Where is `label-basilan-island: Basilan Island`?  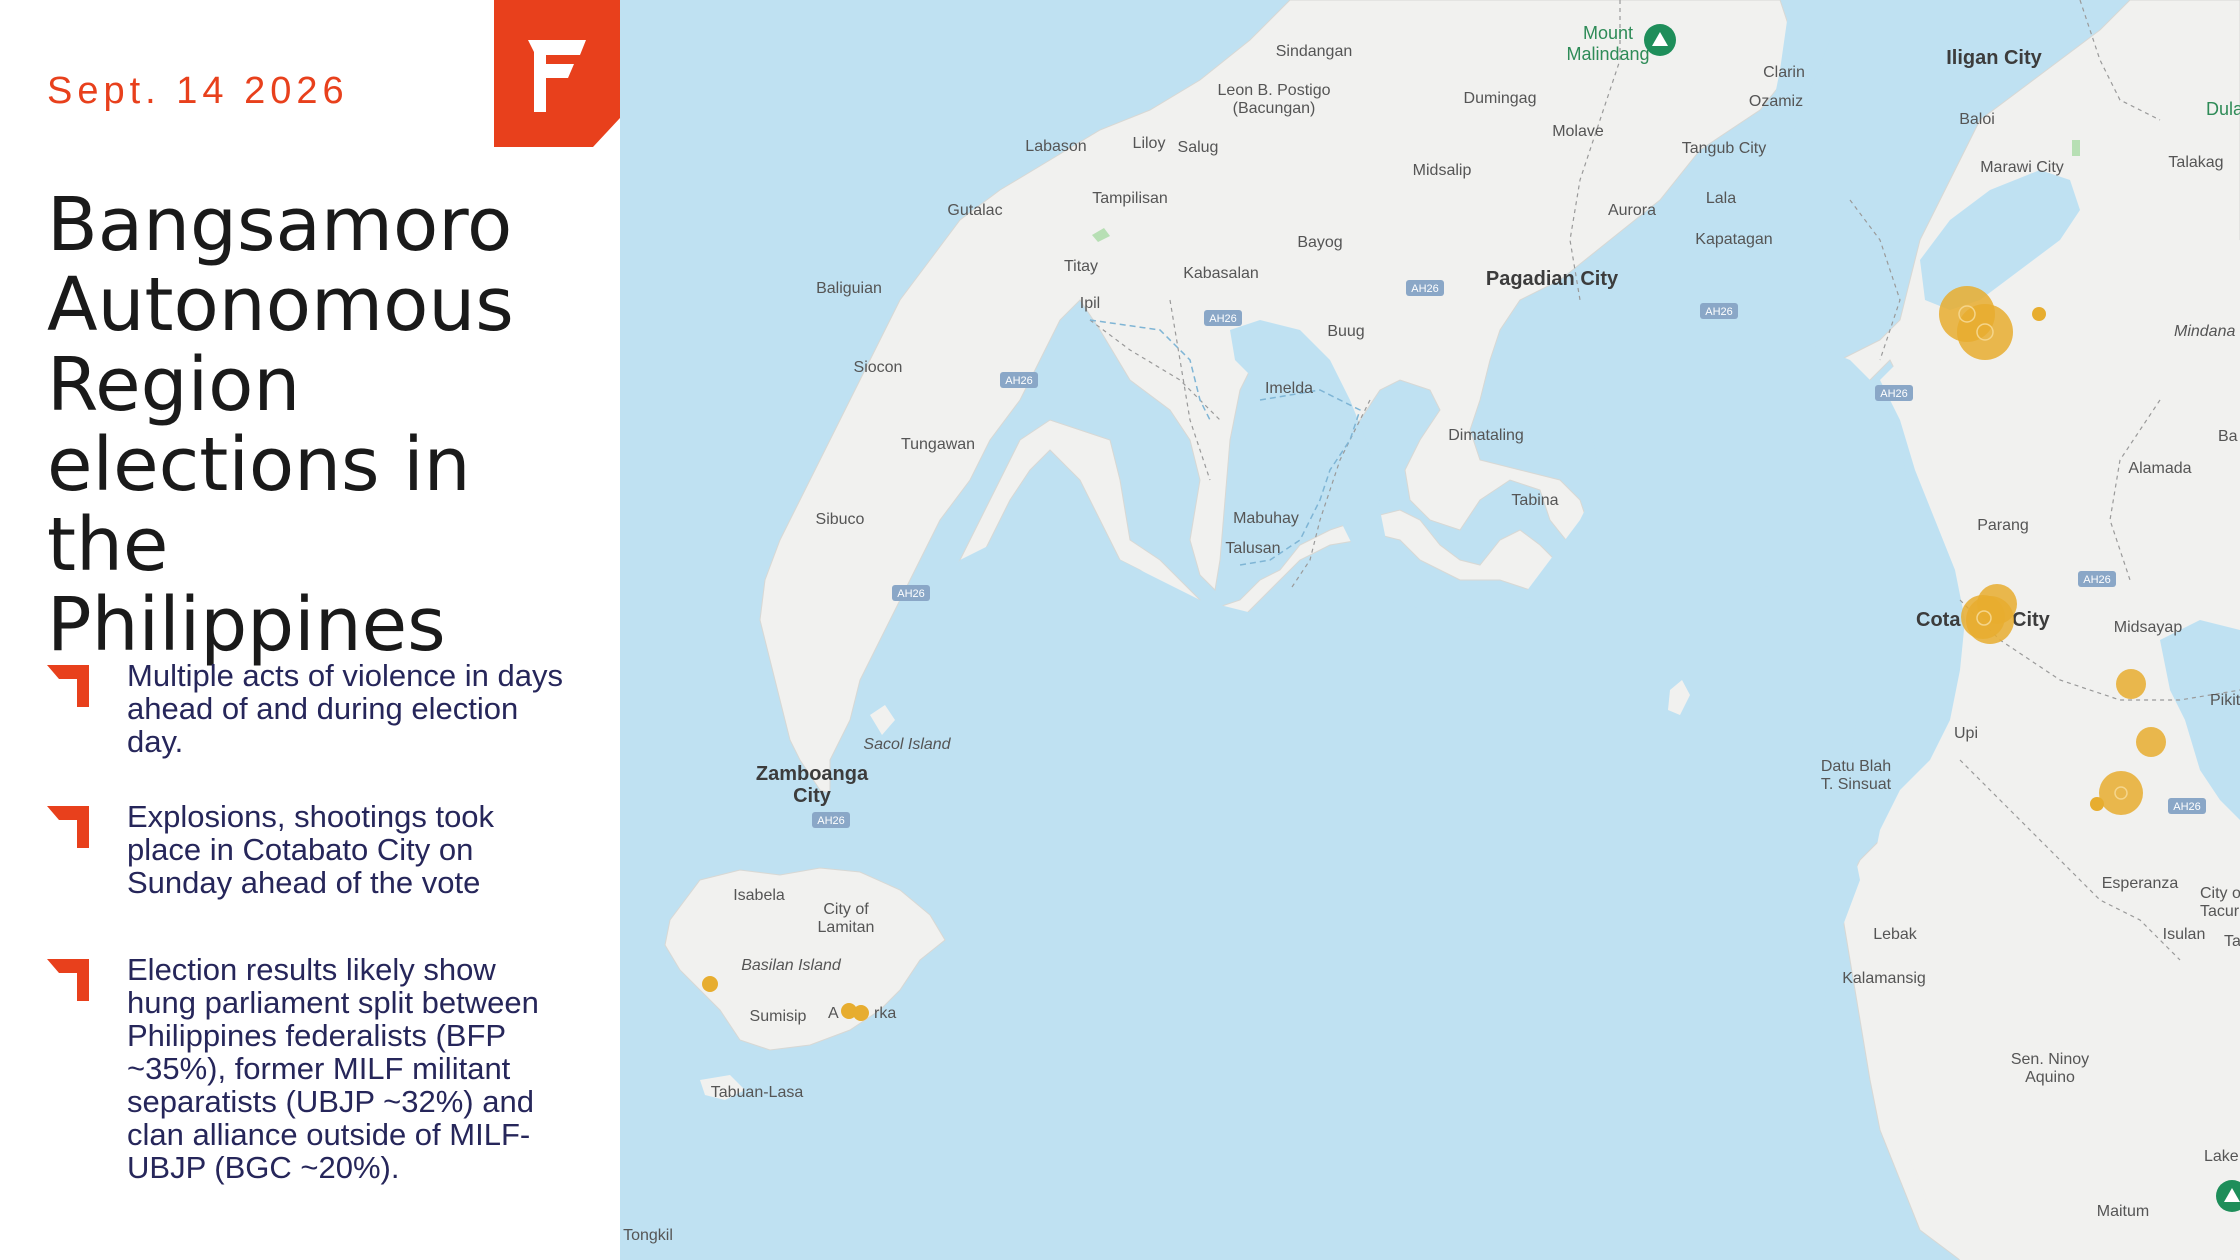 label-basilan-island: Basilan Island is located at coordinates (791, 965).